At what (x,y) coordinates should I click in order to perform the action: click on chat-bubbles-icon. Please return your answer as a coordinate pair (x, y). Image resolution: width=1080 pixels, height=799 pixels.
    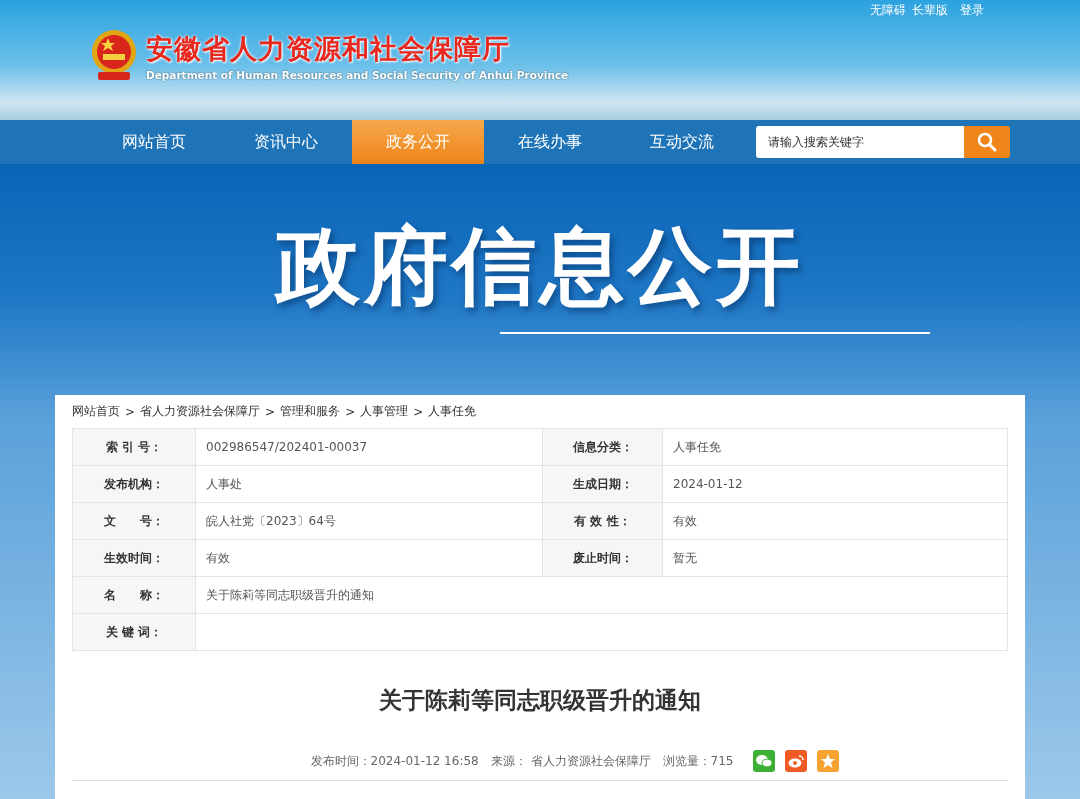
    Looking at the image, I should click on (764, 761).